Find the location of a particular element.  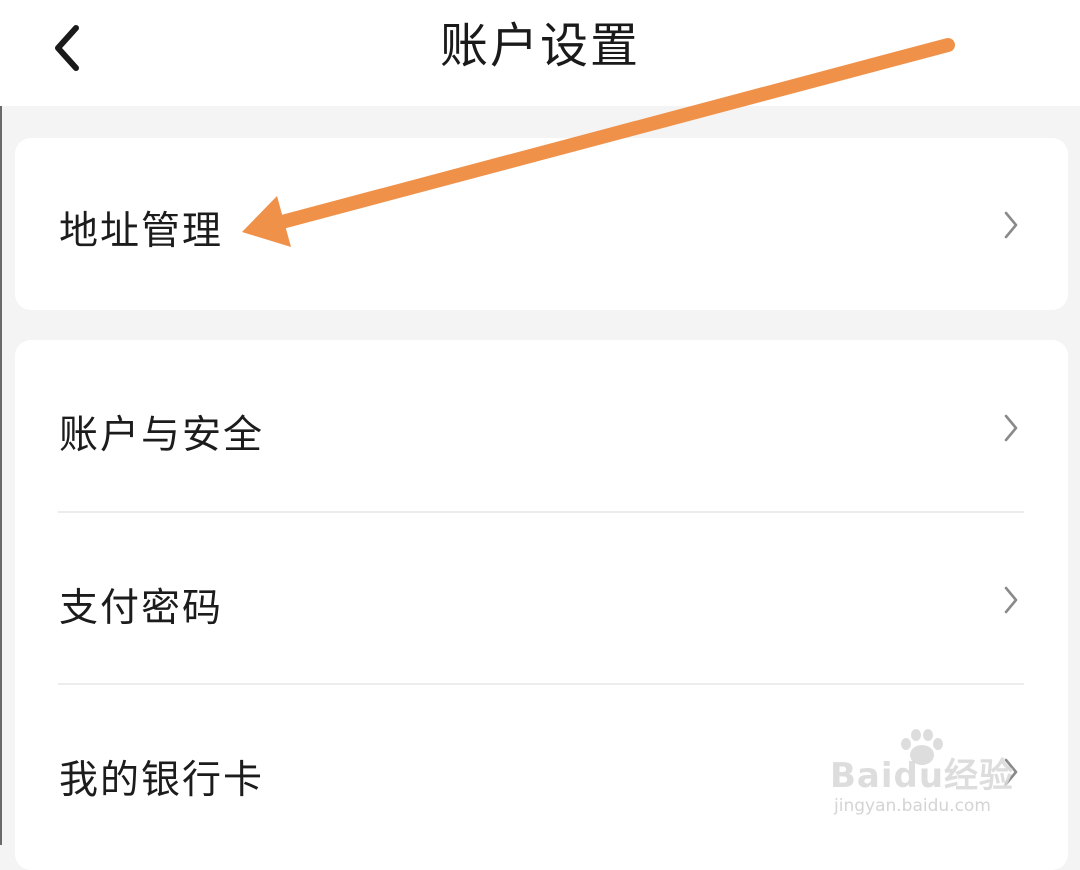

screen-left-edge is located at coordinates (1, 422).